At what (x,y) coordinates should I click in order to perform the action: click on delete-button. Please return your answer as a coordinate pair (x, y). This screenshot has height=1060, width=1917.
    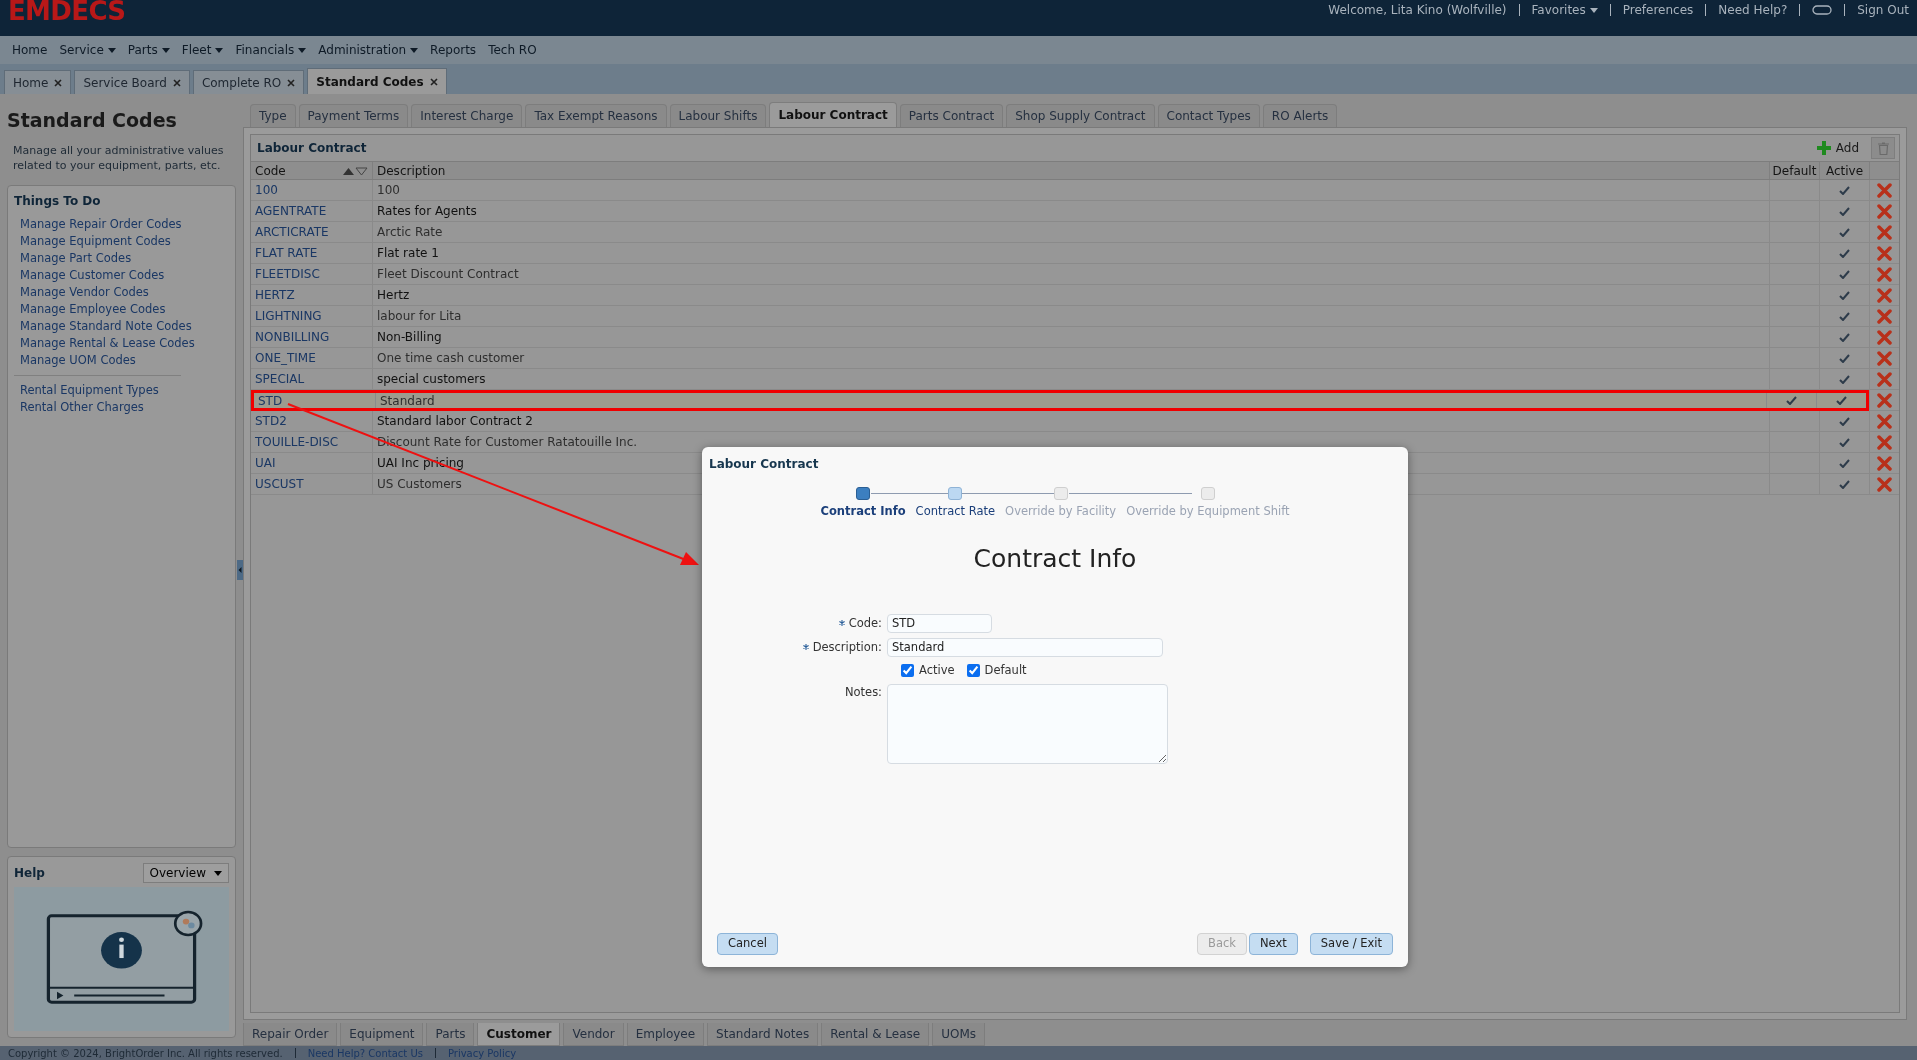
    Looking at the image, I should click on (1883, 148).